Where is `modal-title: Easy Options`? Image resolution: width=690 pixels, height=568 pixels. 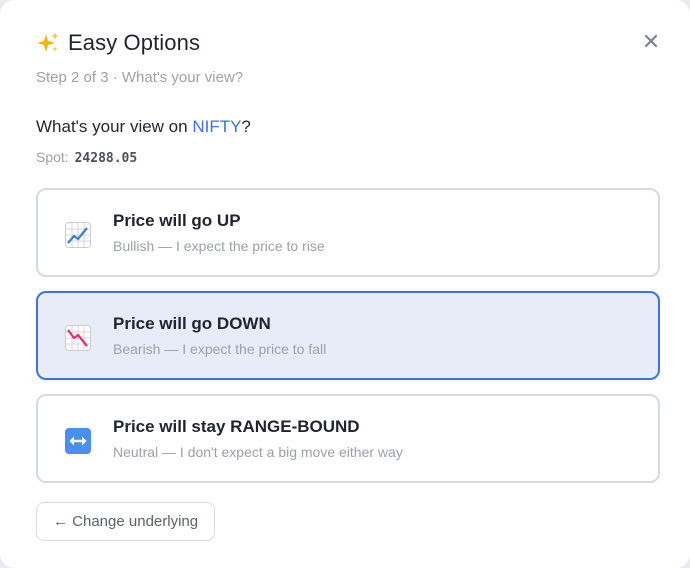 modal-title: Easy Options is located at coordinates (134, 42).